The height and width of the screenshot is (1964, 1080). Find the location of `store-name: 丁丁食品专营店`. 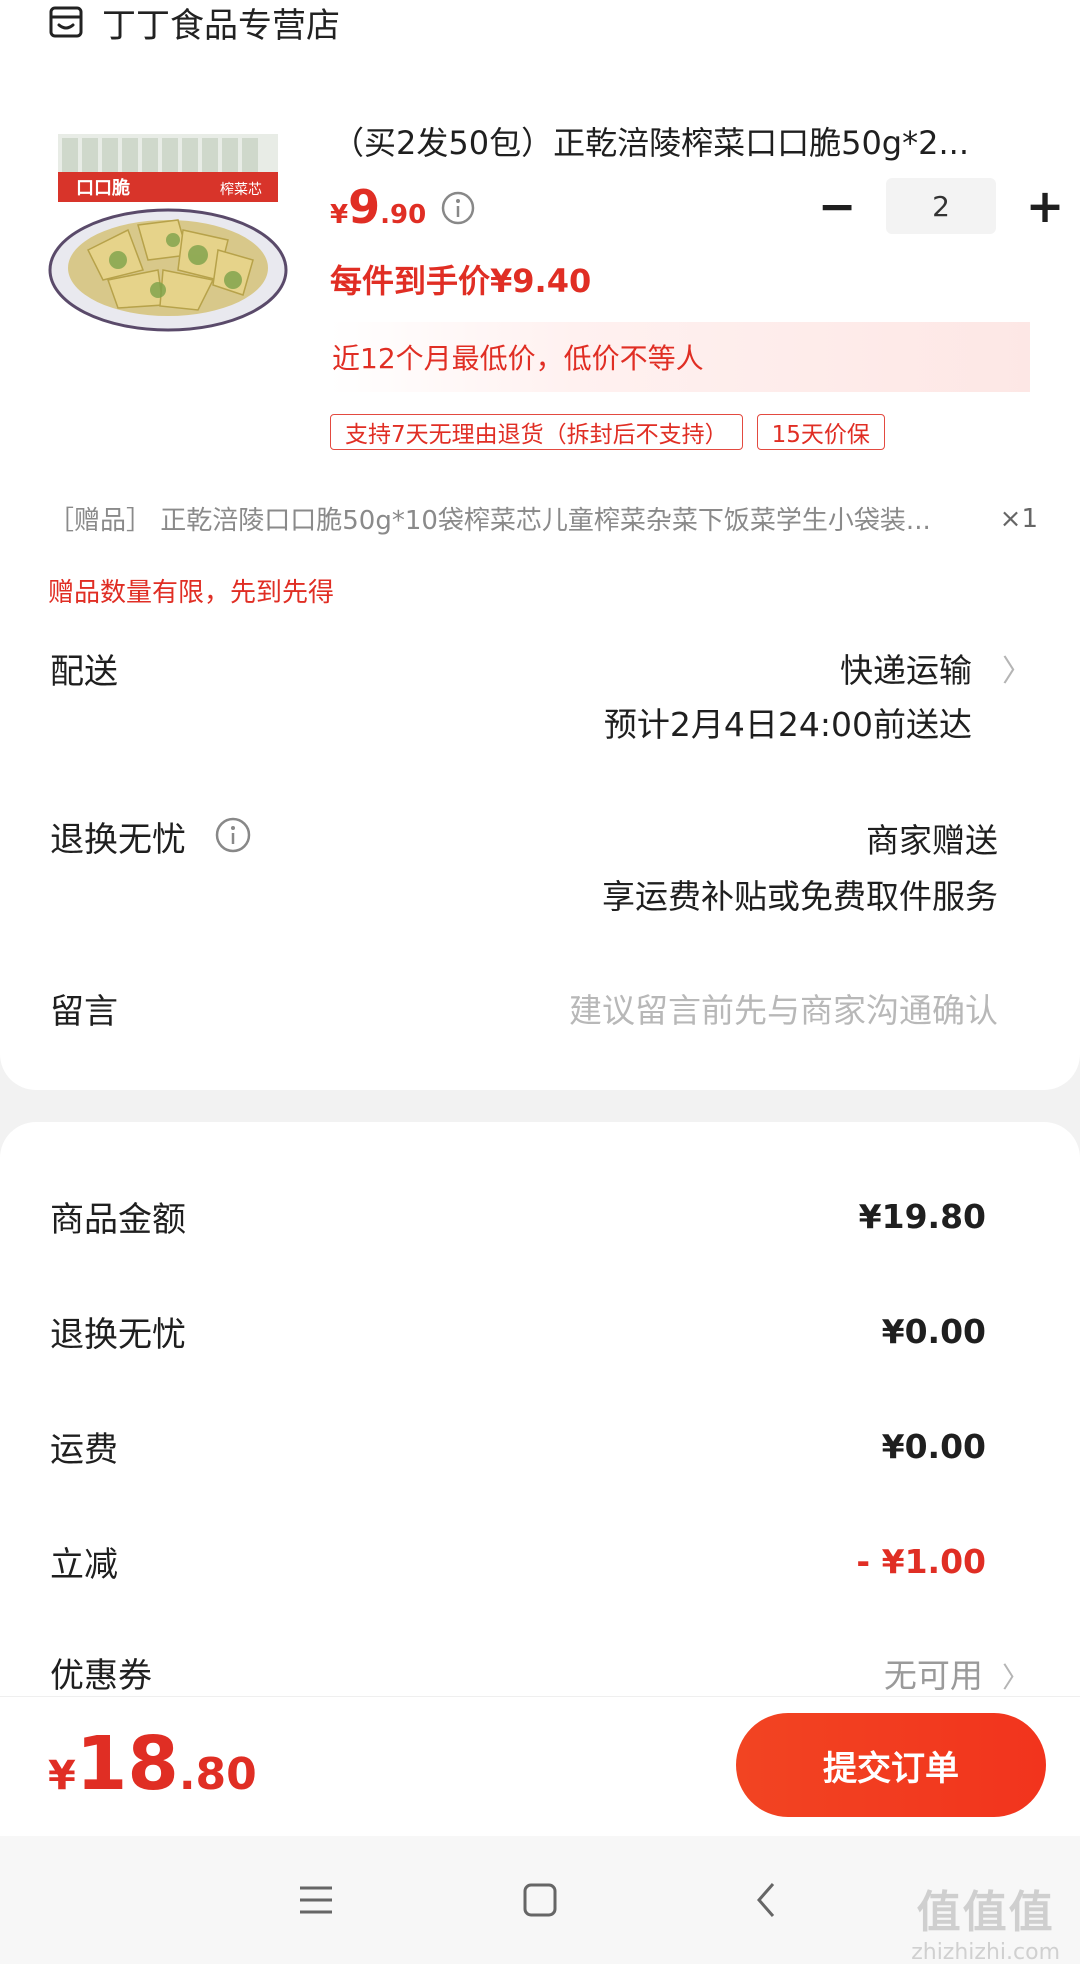

store-name: 丁丁食品专营店 is located at coordinates (221, 25).